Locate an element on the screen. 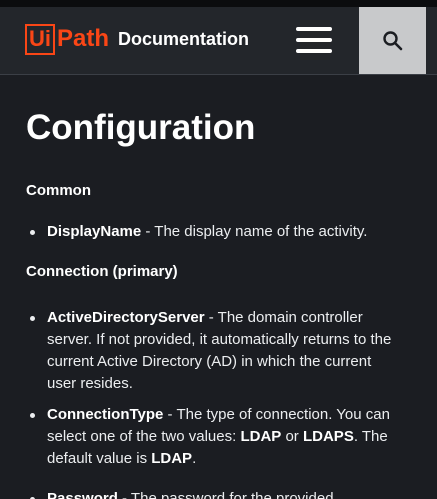  page-title: Configuration is located at coordinates (141, 127).